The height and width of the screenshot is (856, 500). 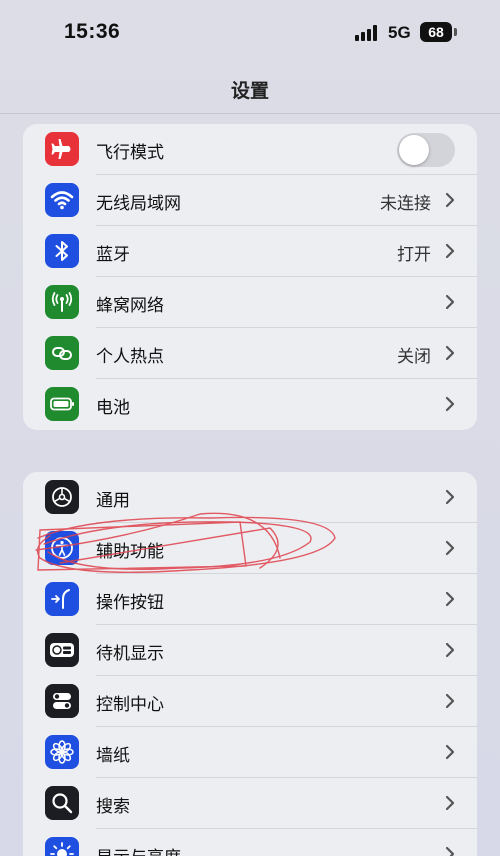 What do you see at coordinates (250, 149) in the screenshot?
I see `row-airplane-mode: 飞行模式` at bounding box center [250, 149].